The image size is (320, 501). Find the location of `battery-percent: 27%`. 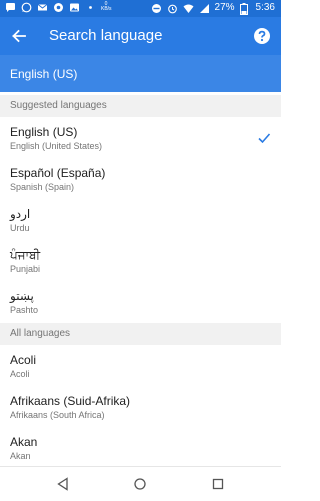

battery-percent: 27% is located at coordinates (224, 7).